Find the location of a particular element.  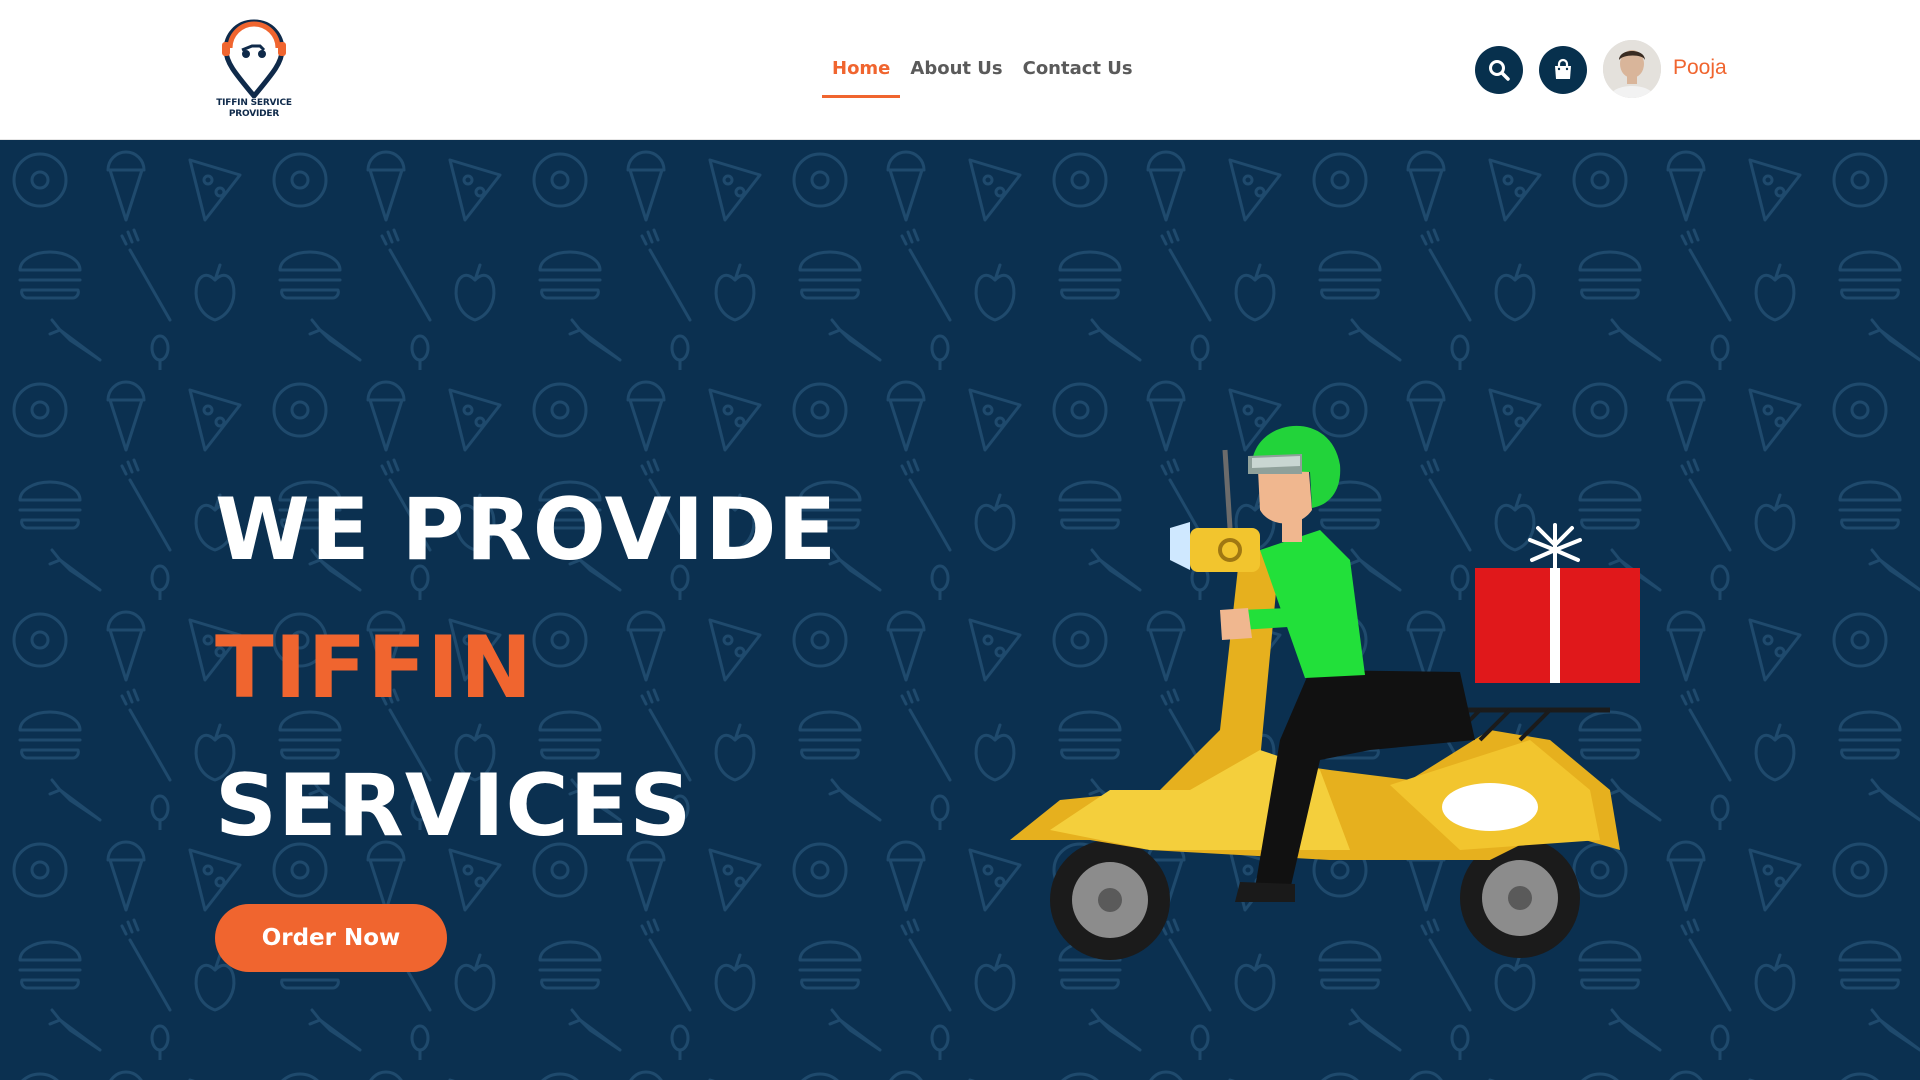

brand-logo-text: TIFFIN SERVICE PROVIDER is located at coordinates (254, 109).